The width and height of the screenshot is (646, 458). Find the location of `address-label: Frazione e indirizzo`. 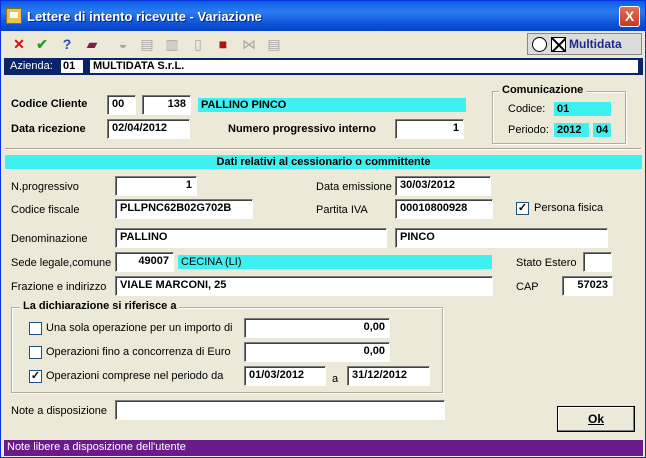

address-label: Frazione e indirizzo is located at coordinates (59, 287).